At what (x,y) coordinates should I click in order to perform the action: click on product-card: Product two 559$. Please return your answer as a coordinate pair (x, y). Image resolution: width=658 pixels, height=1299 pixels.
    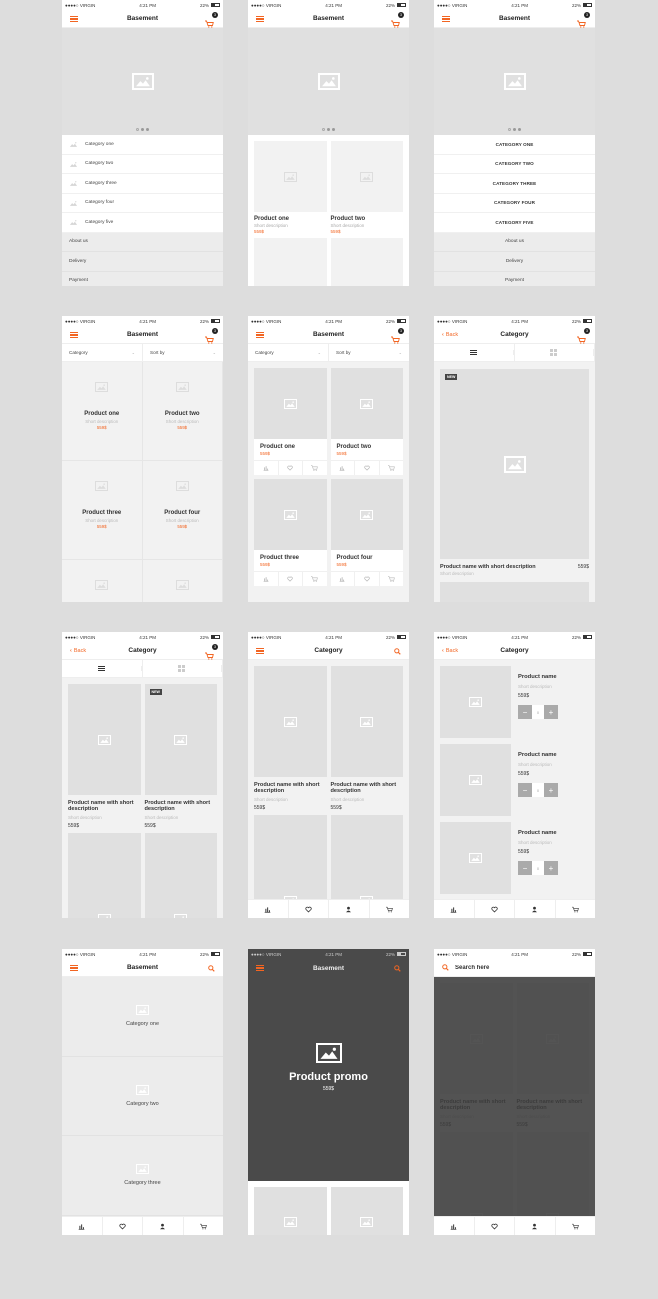
    Looking at the image, I should click on (367, 421).